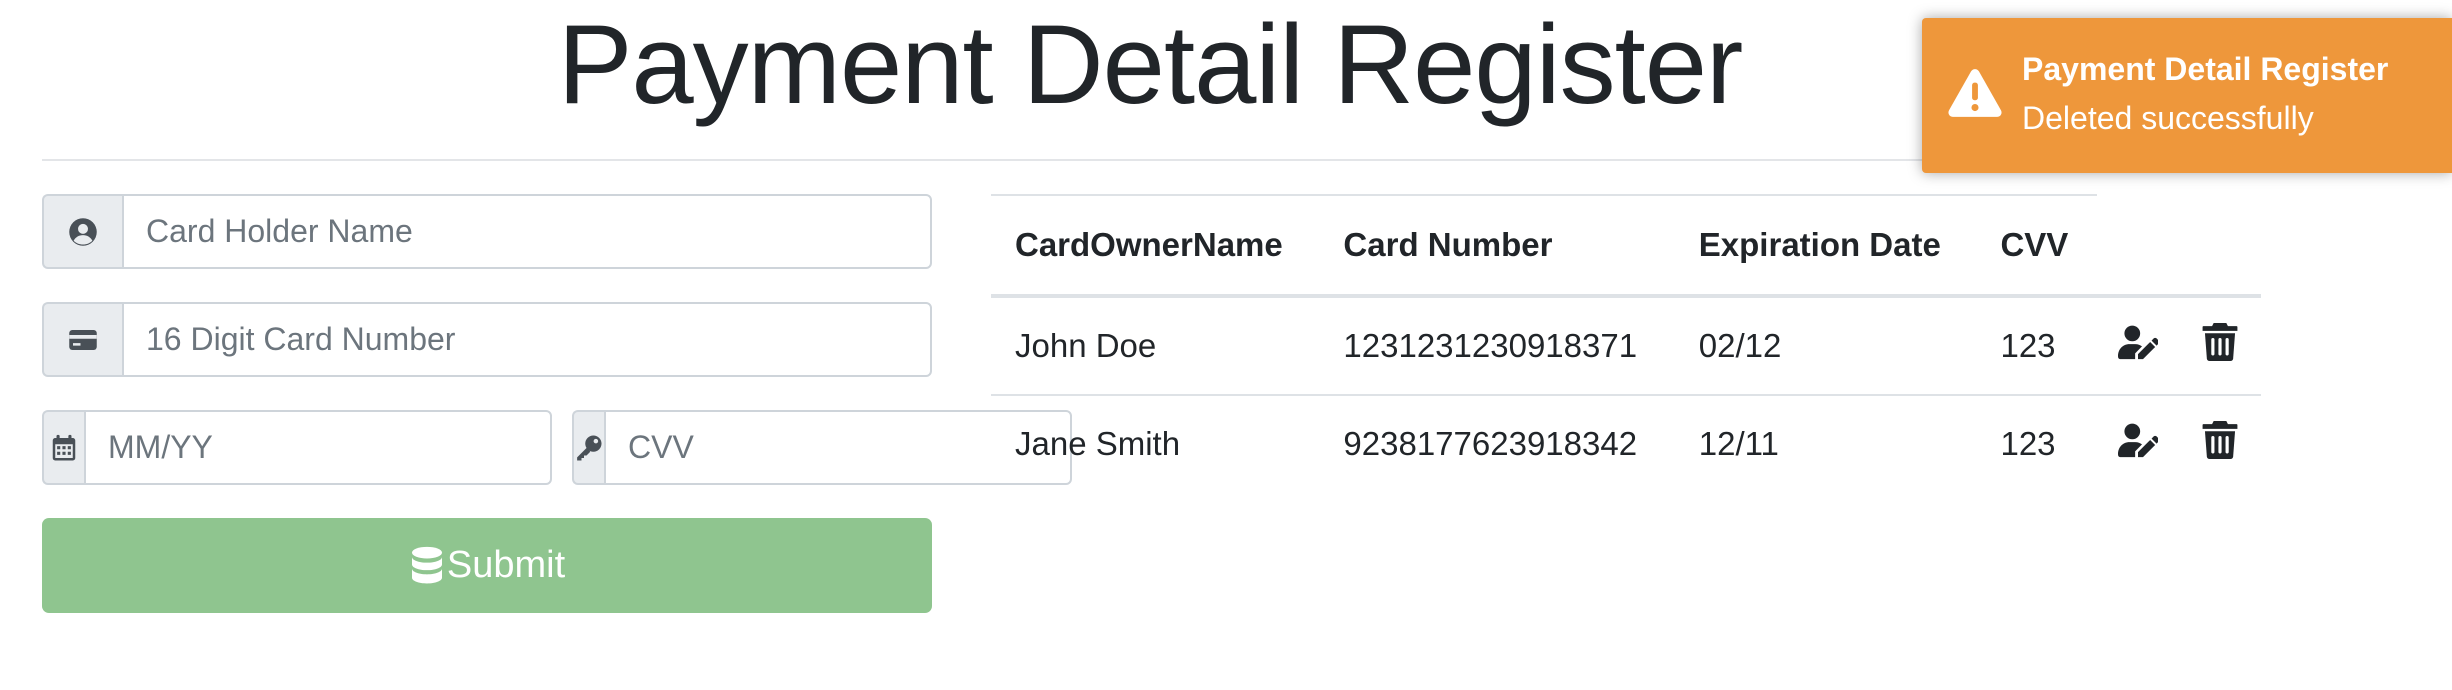 The image size is (2452, 690). Describe the element at coordinates (1098, 443) in the screenshot. I see `owner-cell: Jane Smith` at that location.